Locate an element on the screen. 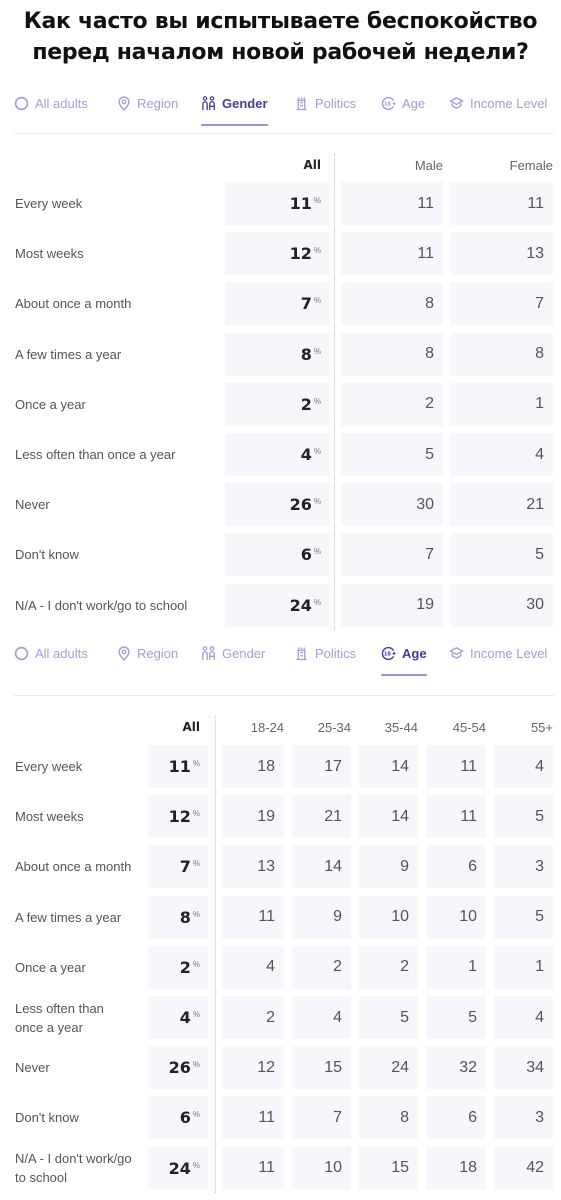 Image resolution: width=561 pixels, height=1200 pixels. row-label: Once a year is located at coordinates (75, 967).